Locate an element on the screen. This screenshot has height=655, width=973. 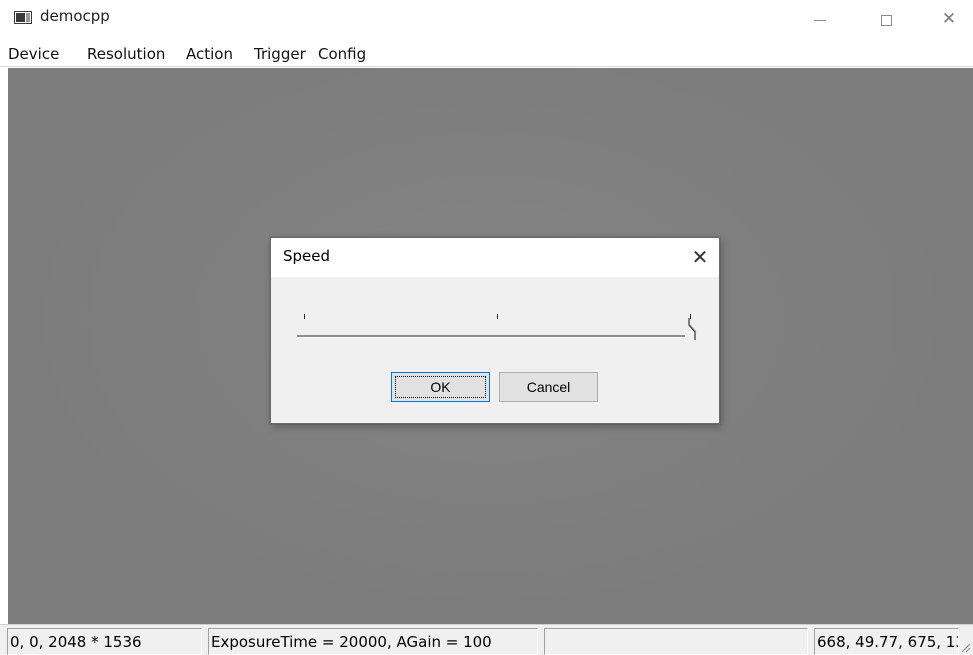
title-bar: democpp ✕ is located at coordinates (486, 19).